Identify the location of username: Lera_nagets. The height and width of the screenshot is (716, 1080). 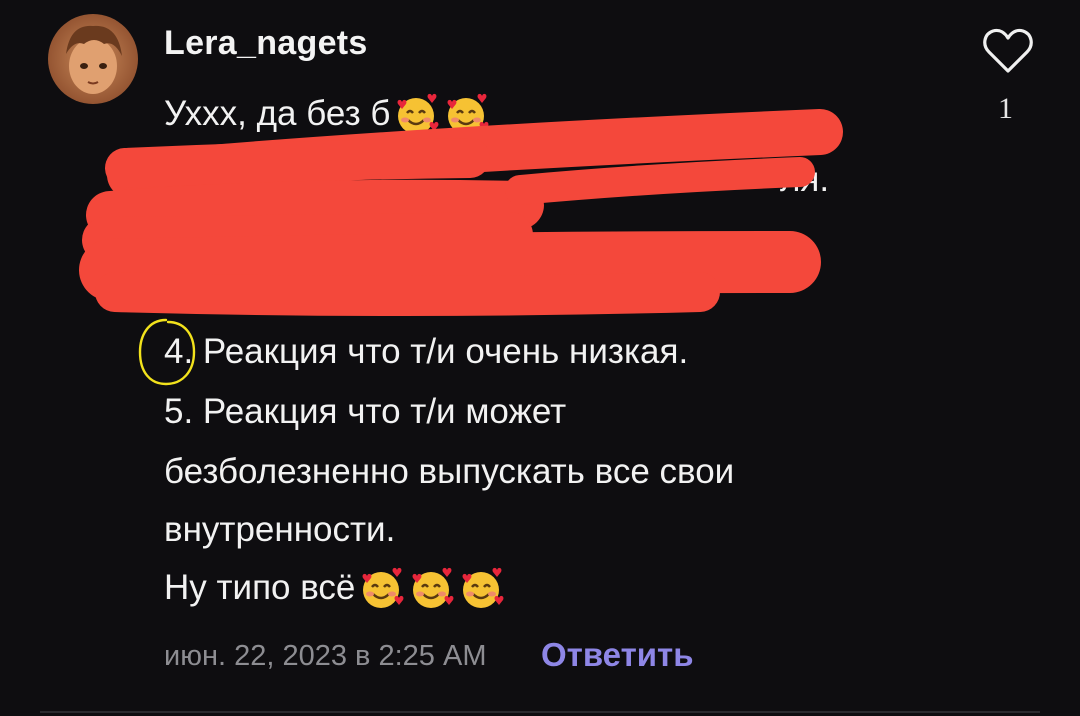
(266, 43).